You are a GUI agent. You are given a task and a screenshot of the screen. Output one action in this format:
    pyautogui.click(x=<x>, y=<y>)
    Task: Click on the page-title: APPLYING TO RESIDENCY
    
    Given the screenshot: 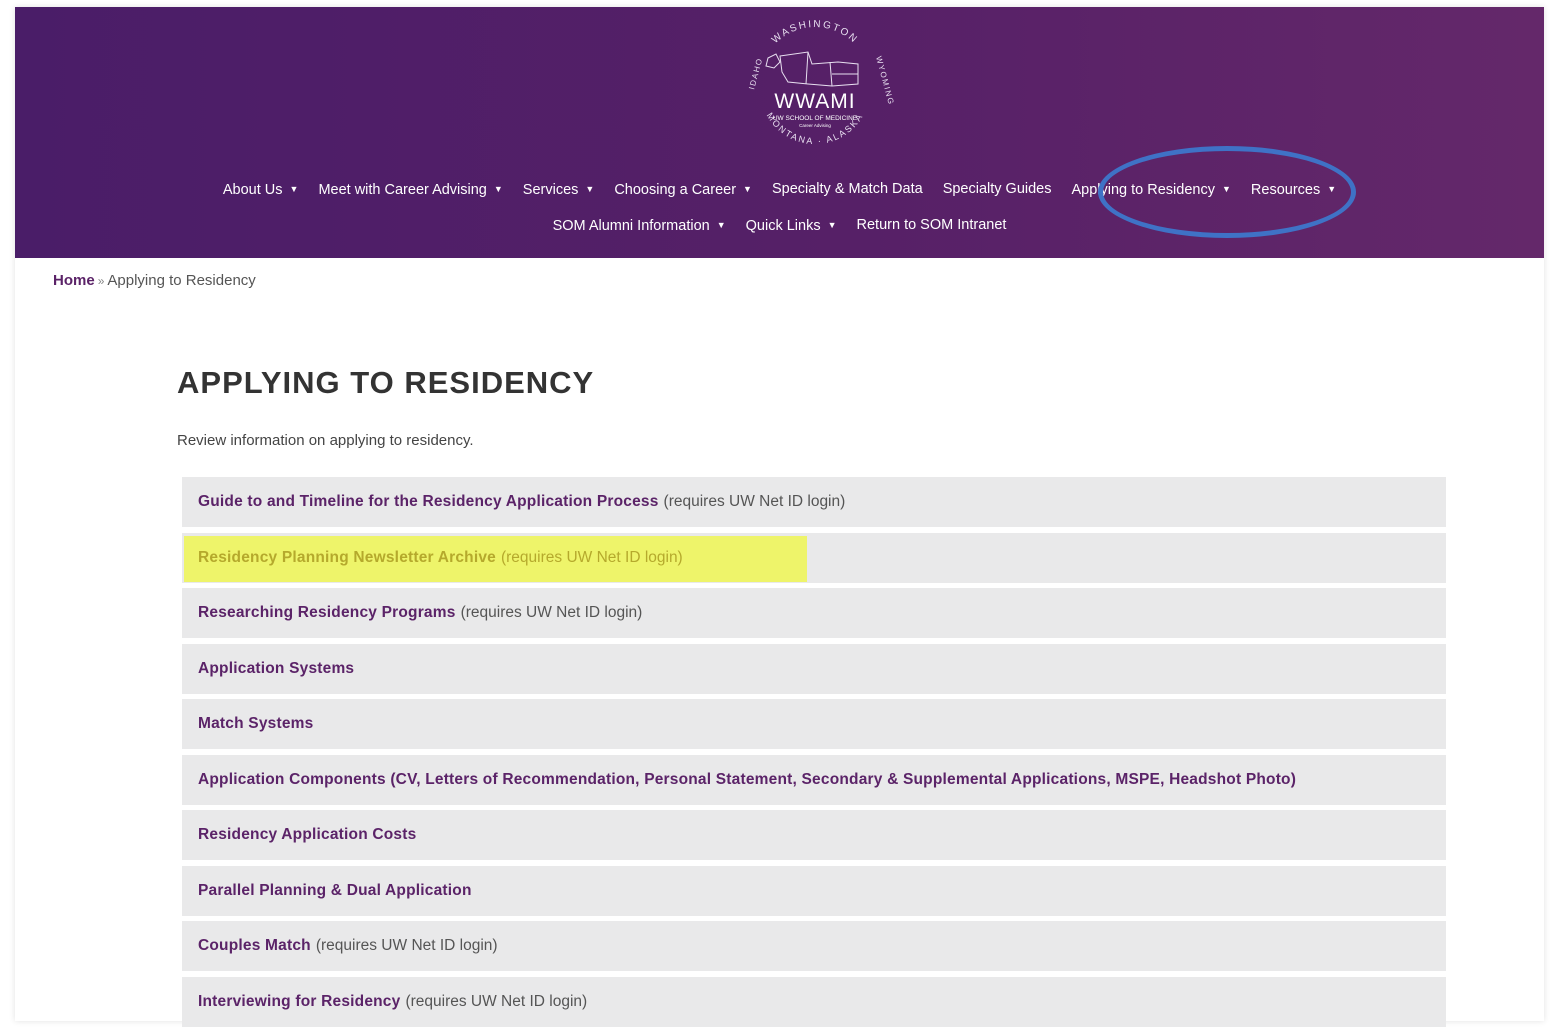 What is the action you would take?
    pyautogui.click(x=386, y=382)
    